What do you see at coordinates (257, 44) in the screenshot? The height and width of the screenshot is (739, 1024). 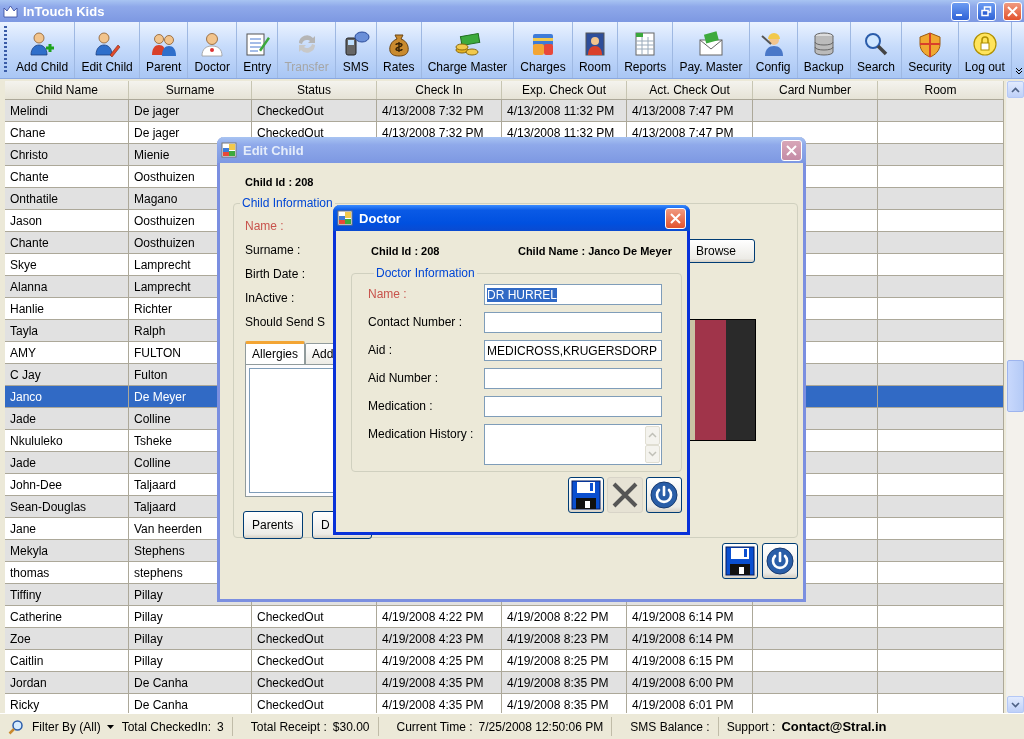 I see `notepad-icon` at bounding box center [257, 44].